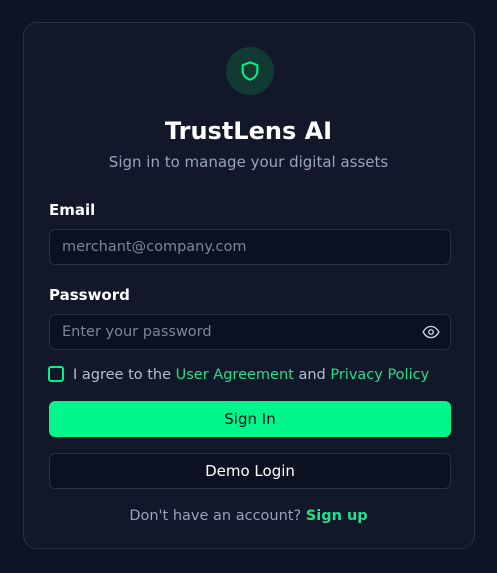 The image size is (497, 573). Describe the element at coordinates (124, 375) in the screenshot. I see `agree-prefix: I agree to the` at that location.